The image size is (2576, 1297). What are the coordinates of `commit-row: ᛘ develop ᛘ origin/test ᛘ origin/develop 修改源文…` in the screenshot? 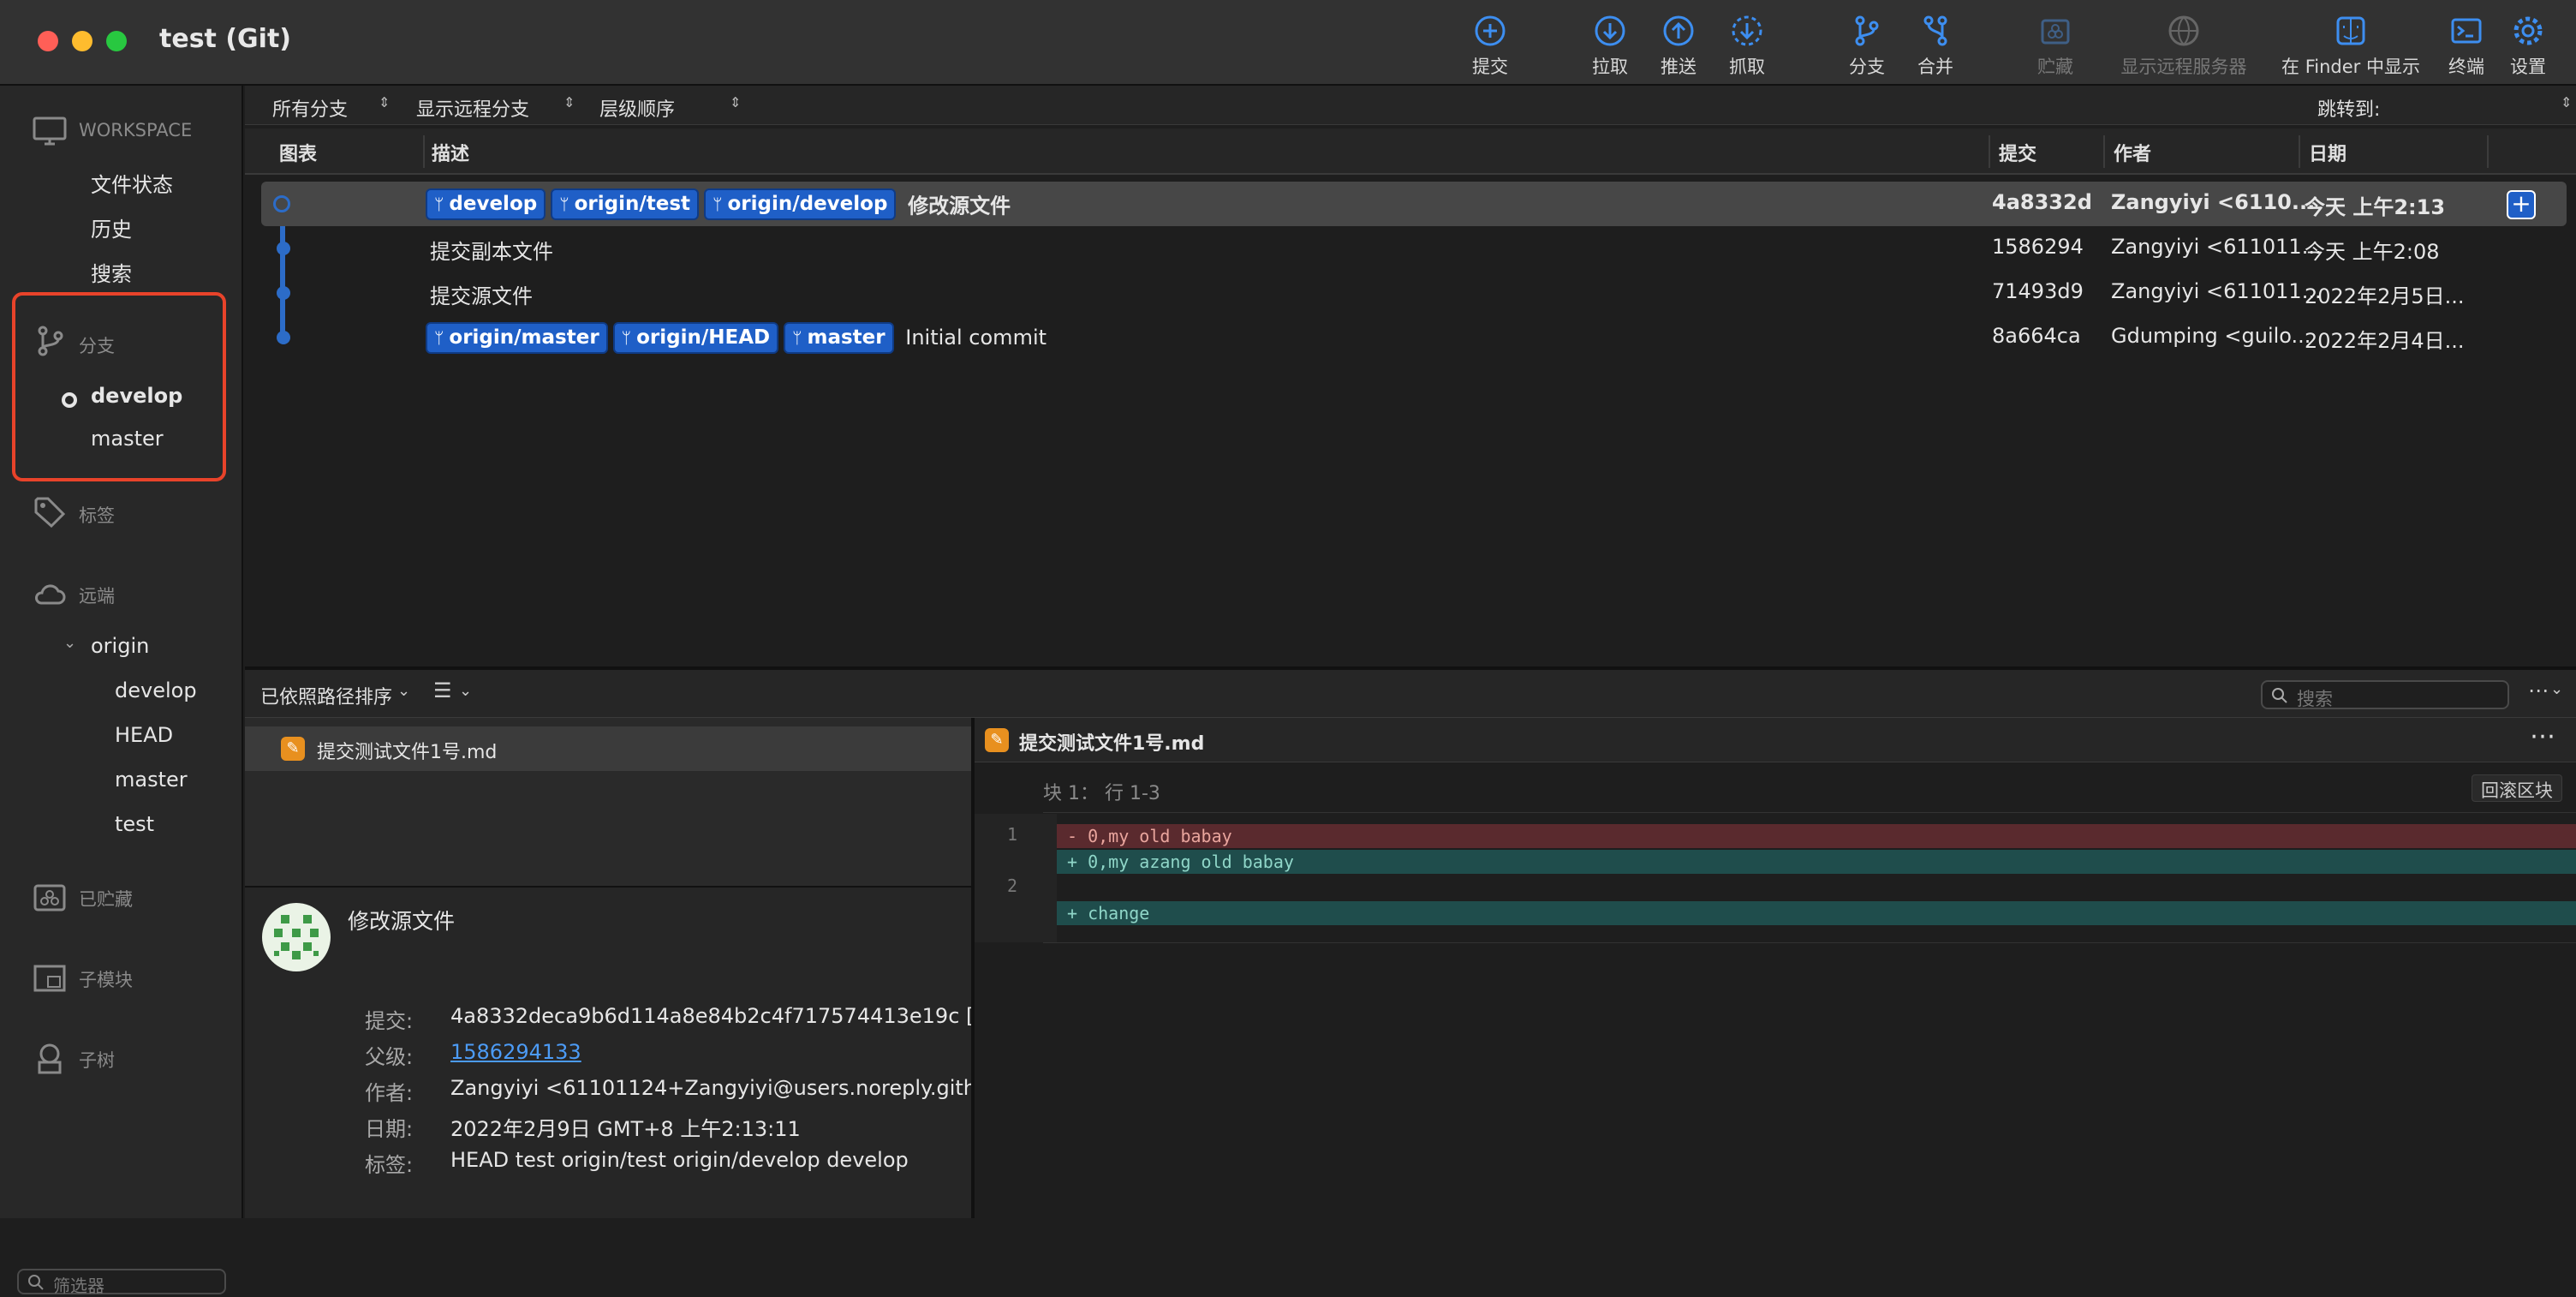 It's located at (1414, 204).